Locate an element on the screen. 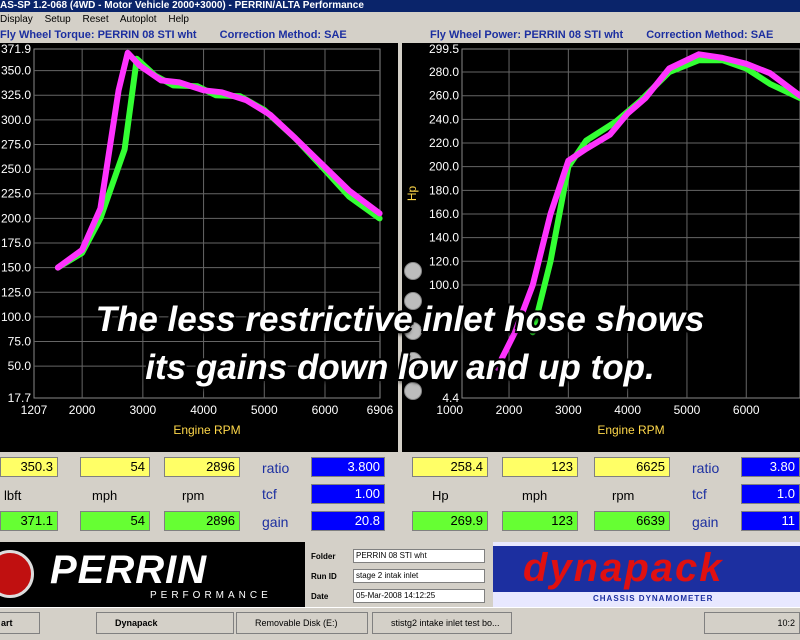  power-y-tick-label: 220.0 is located at coordinates (444, 143).